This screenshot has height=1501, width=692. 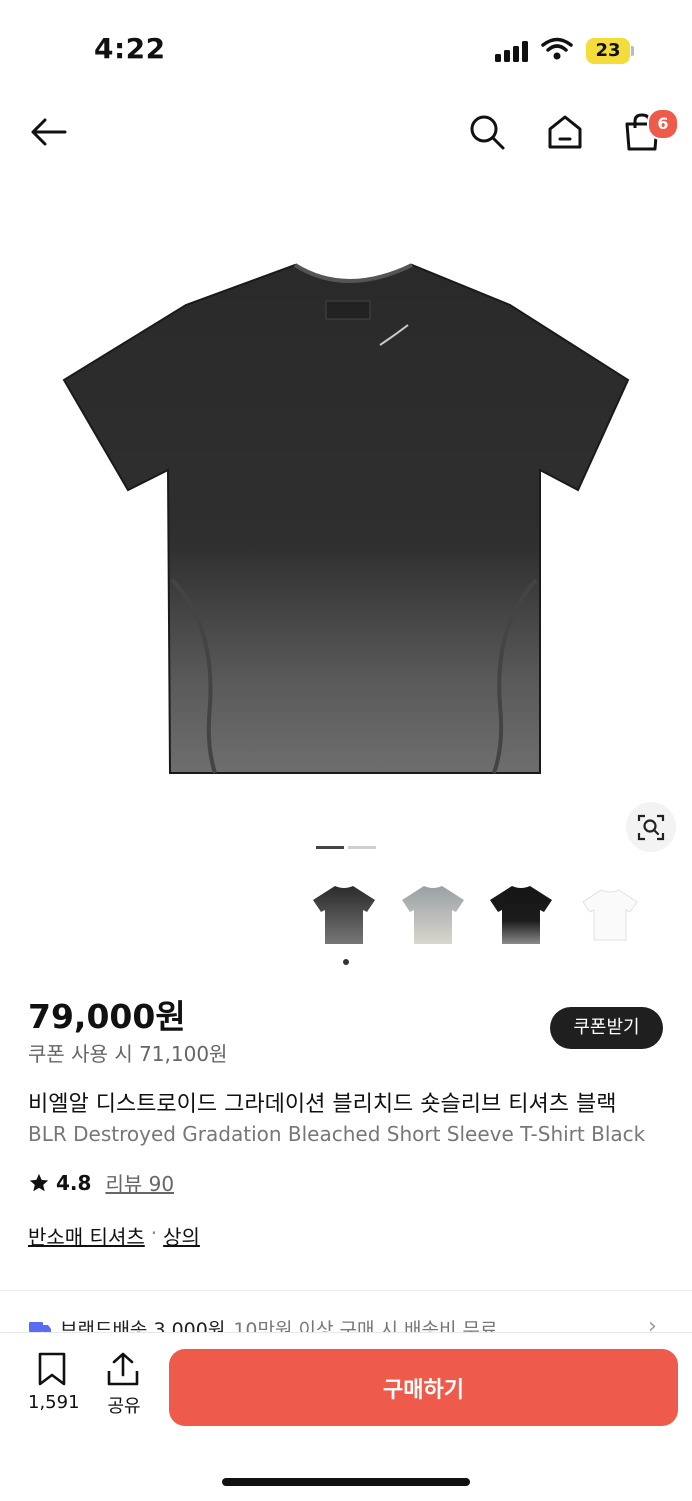 What do you see at coordinates (107, 1016) in the screenshot?
I see `product-price: 79,000원` at bounding box center [107, 1016].